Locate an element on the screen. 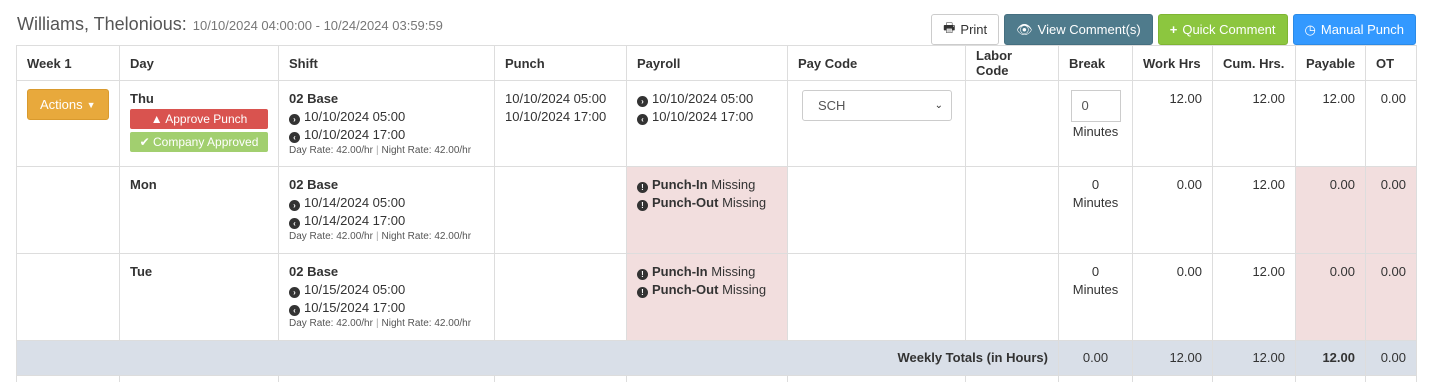 Image resolution: width=1431 pixels, height=382 pixels. pay-code-value: SCH is located at coordinates (832, 105).